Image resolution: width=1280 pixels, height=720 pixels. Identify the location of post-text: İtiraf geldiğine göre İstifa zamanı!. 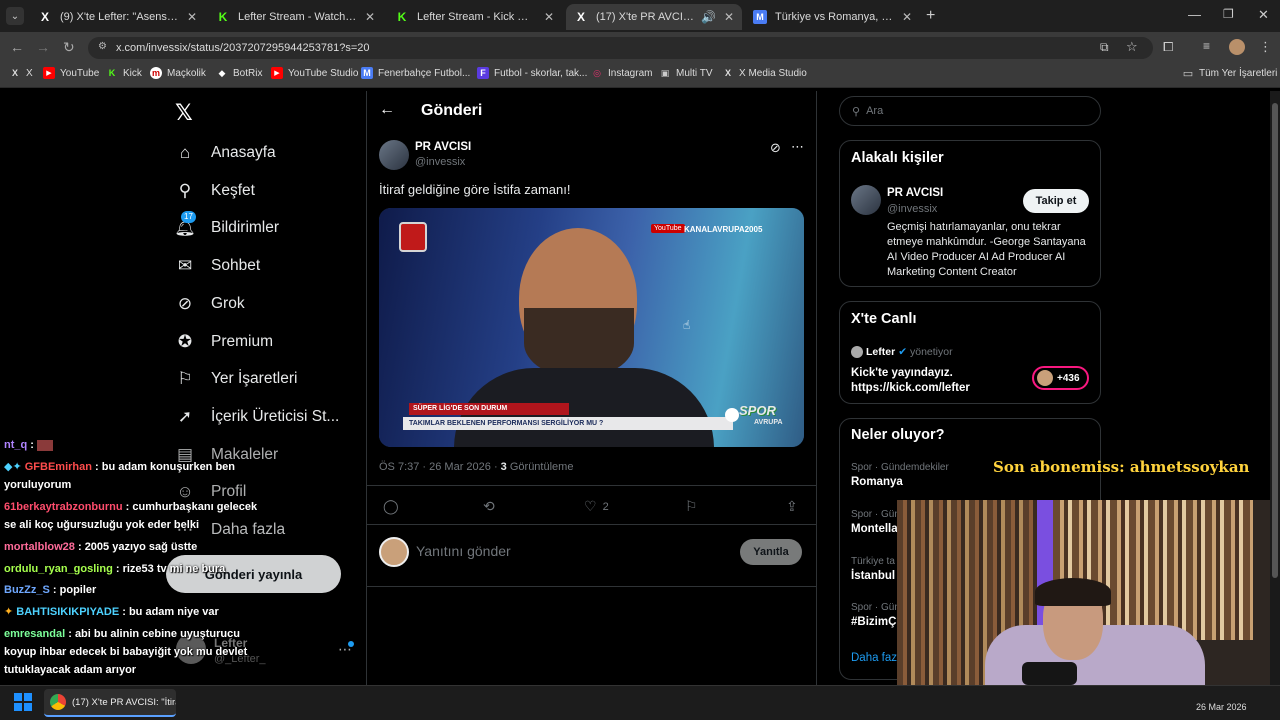
(475, 189).